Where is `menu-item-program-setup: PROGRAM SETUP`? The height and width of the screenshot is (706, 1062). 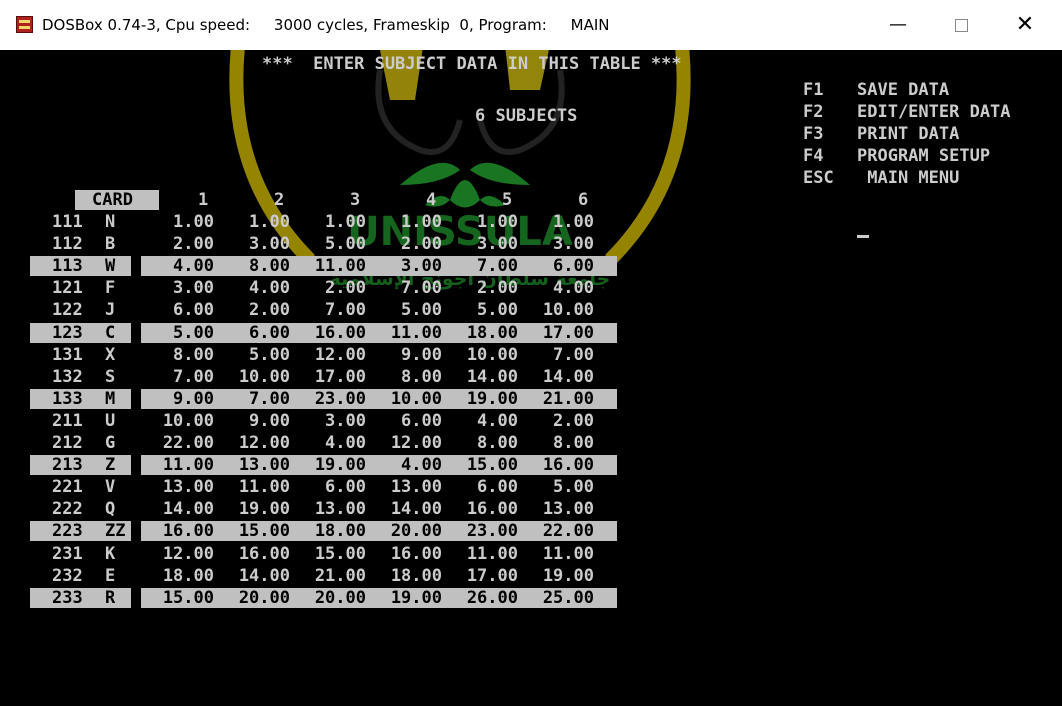
menu-item-program-setup: PROGRAM SETUP is located at coordinates (923, 156).